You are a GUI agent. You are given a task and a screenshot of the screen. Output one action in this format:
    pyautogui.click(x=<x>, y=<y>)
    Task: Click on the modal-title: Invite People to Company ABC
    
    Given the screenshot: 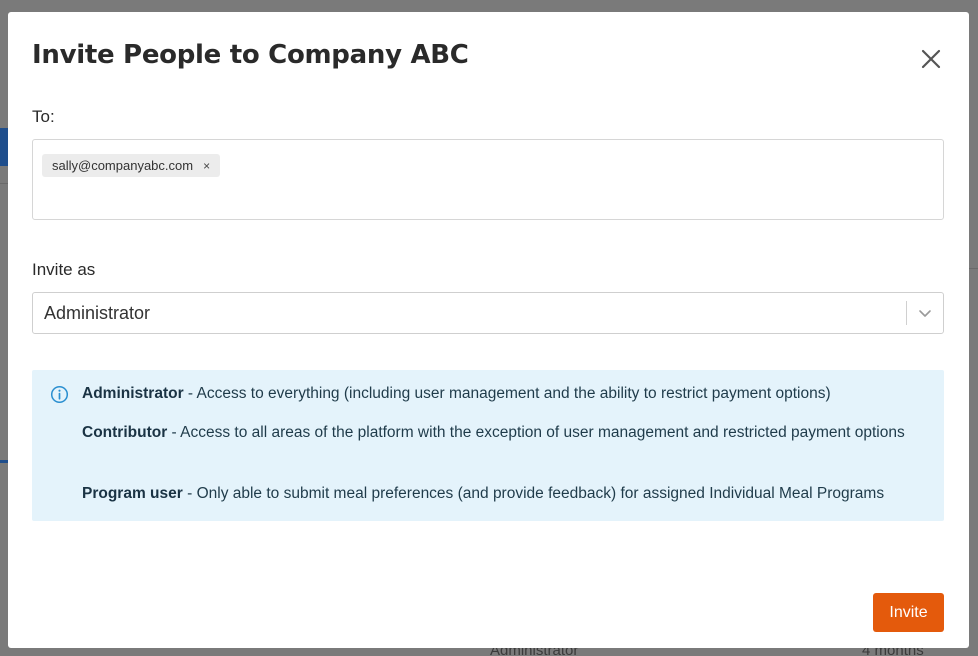 What is the action you would take?
    pyautogui.click(x=250, y=55)
    